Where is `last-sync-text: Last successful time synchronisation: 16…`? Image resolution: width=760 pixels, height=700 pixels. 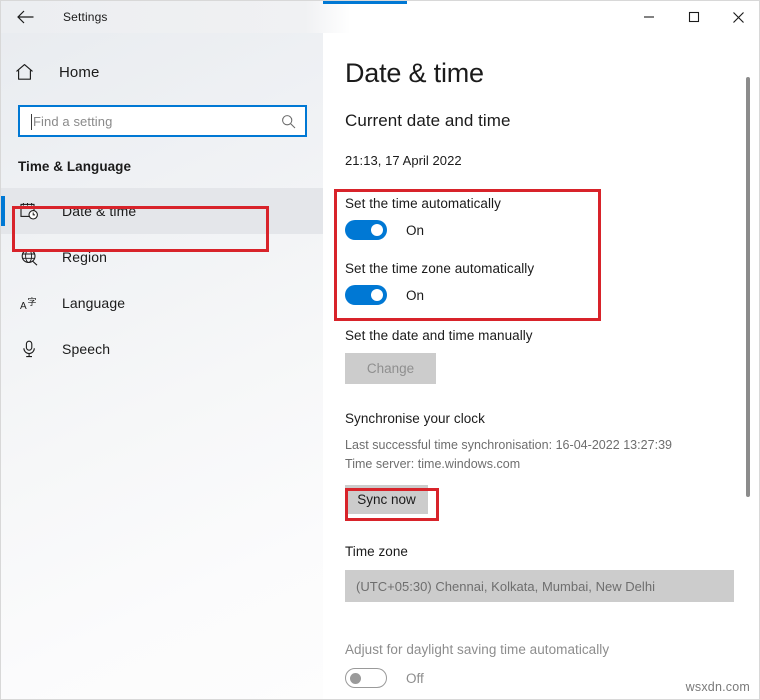 last-sync-text: Last successful time synchronisation: 16… is located at coordinates (509, 445).